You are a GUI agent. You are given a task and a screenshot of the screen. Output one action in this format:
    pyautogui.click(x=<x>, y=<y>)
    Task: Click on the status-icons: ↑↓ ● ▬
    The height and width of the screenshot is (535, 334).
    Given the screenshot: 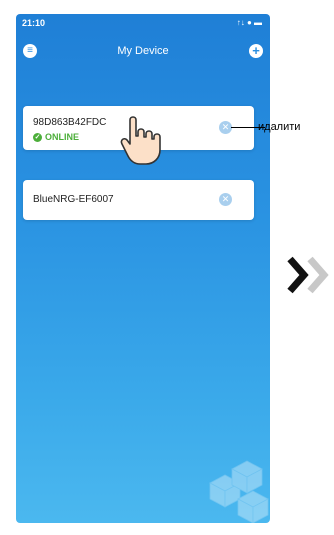 What is the action you would take?
    pyautogui.click(x=249, y=22)
    